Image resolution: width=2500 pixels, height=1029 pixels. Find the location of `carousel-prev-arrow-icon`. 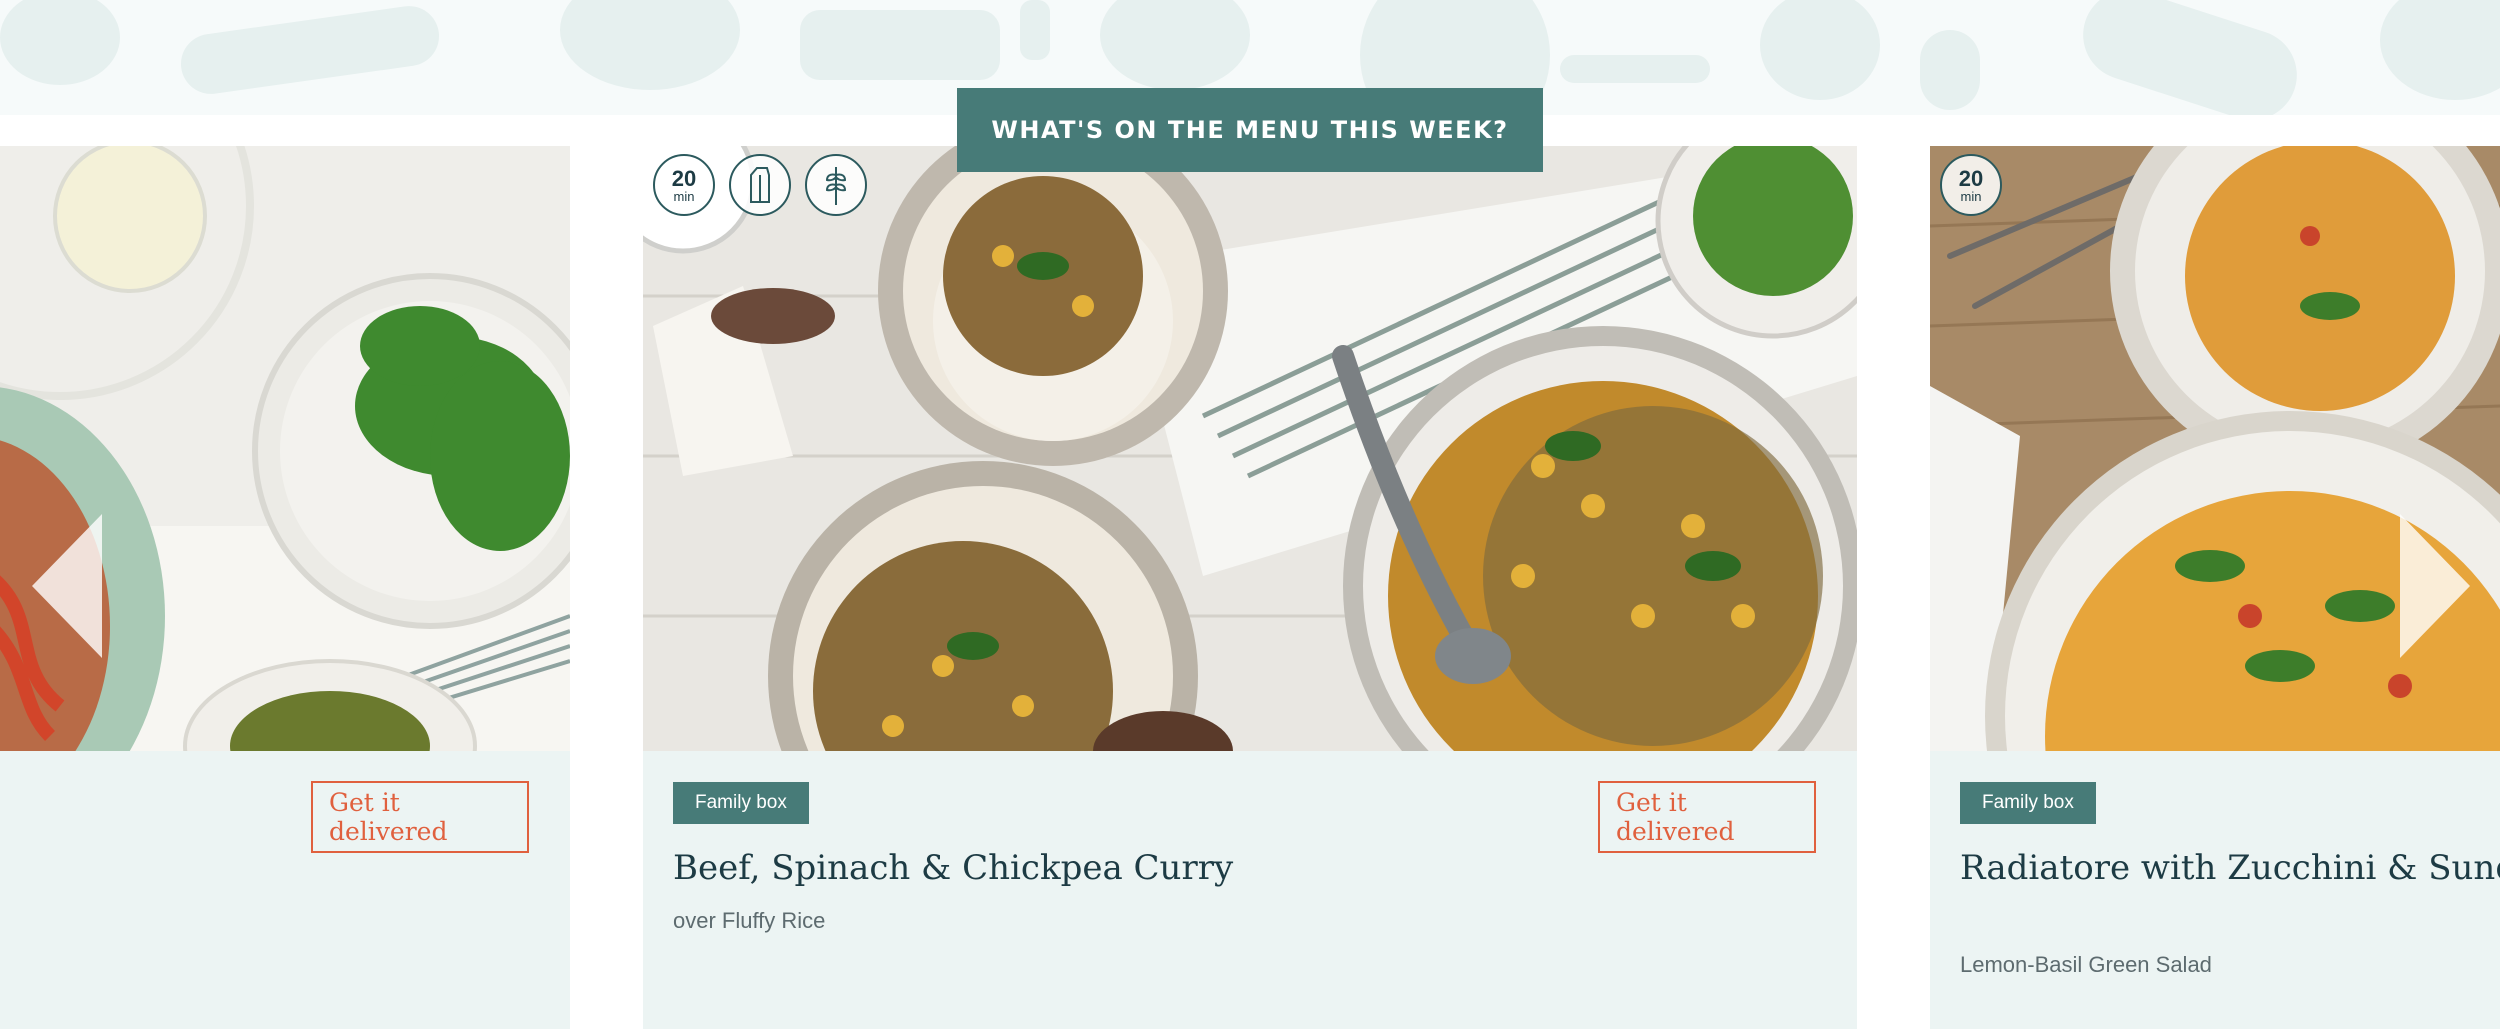

carousel-prev-arrow-icon is located at coordinates (67, 586).